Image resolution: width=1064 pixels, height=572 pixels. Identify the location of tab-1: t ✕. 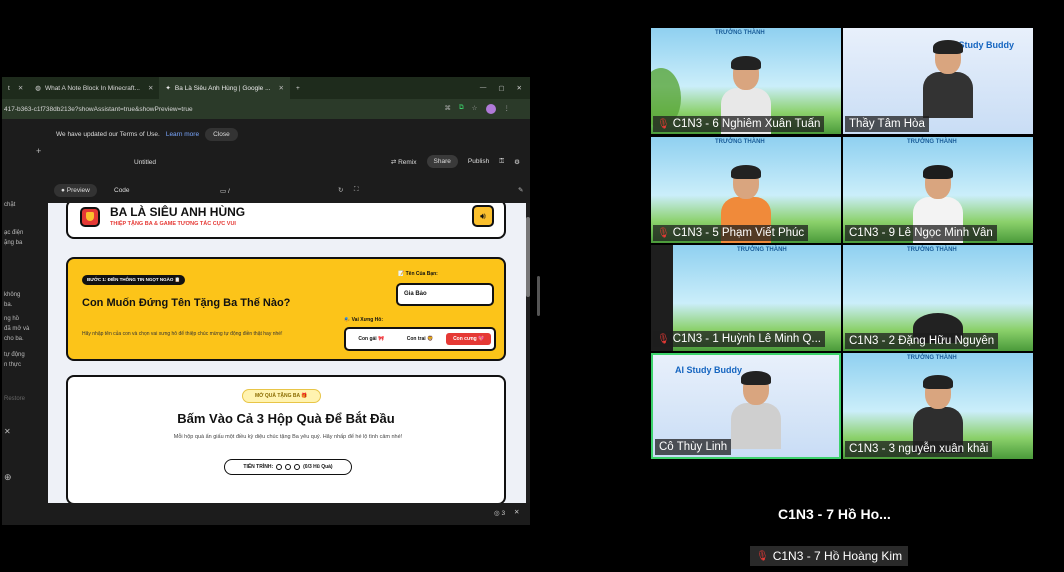
(15, 88).